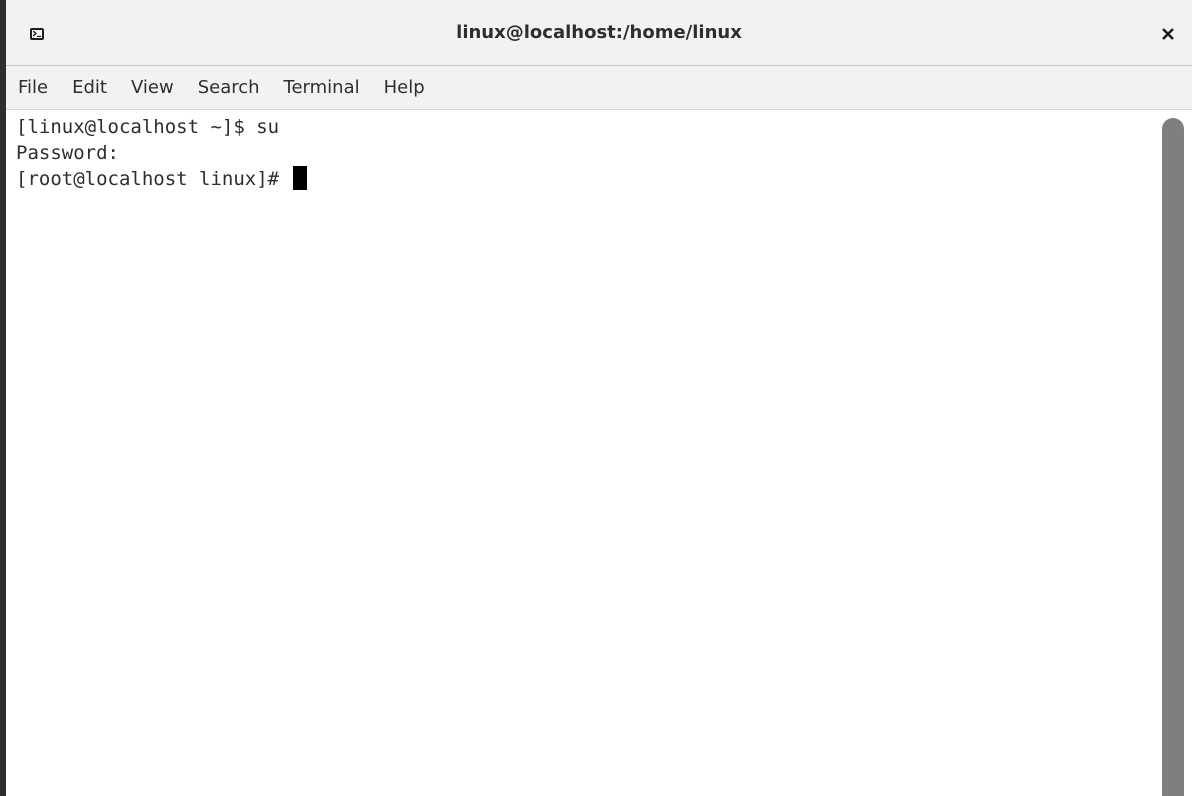 This screenshot has height=796, width=1192. What do you see at coordinates (67, 153) in the screenshot?
I see `terminal-line: Password:` at bounding box center [67, 153].